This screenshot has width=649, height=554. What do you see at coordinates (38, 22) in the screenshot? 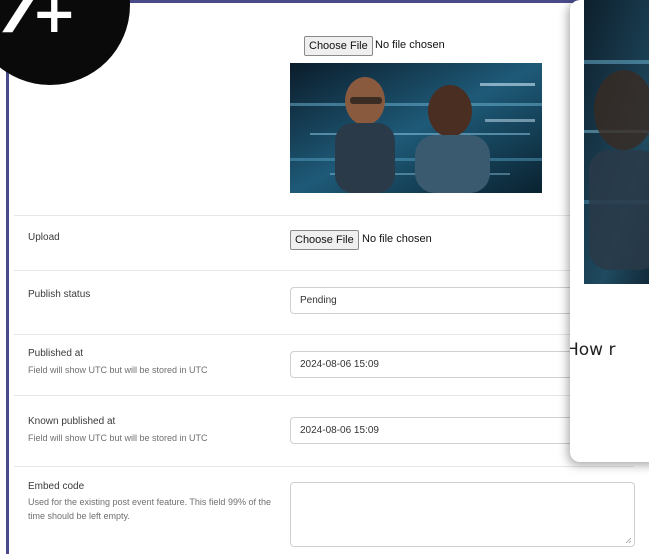
I see `brand-logo: 7+` at bounding box center [38, 22].